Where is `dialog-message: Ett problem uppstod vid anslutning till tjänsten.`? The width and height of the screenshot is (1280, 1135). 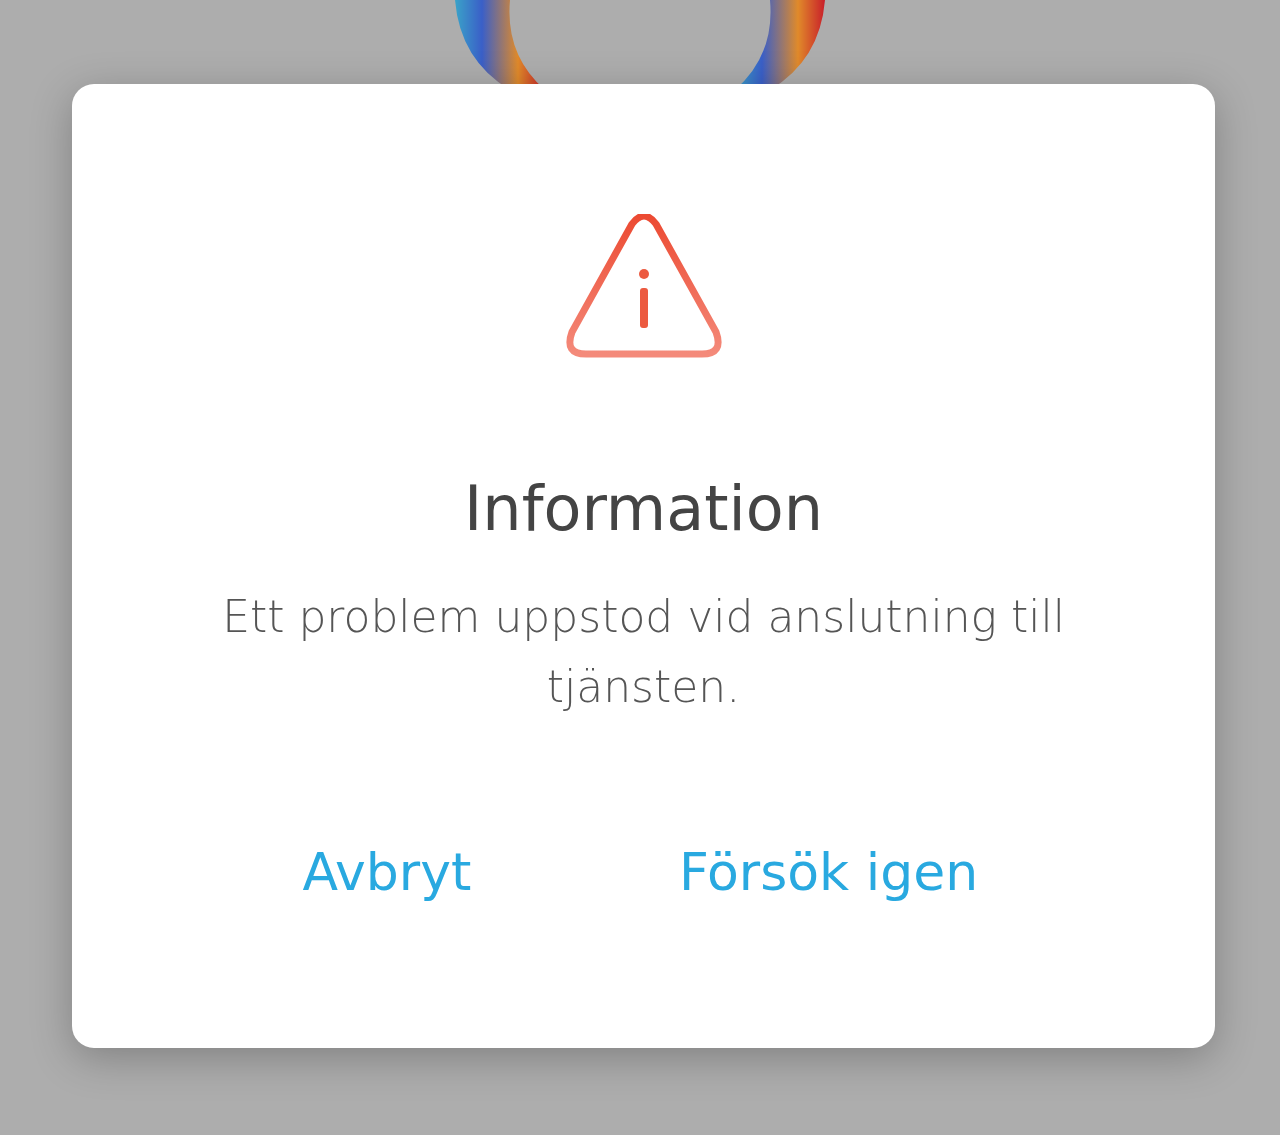
dialog-message: Ett problem uppstod vid anslutning till tjänsten. is located at coordinates (643, 652).